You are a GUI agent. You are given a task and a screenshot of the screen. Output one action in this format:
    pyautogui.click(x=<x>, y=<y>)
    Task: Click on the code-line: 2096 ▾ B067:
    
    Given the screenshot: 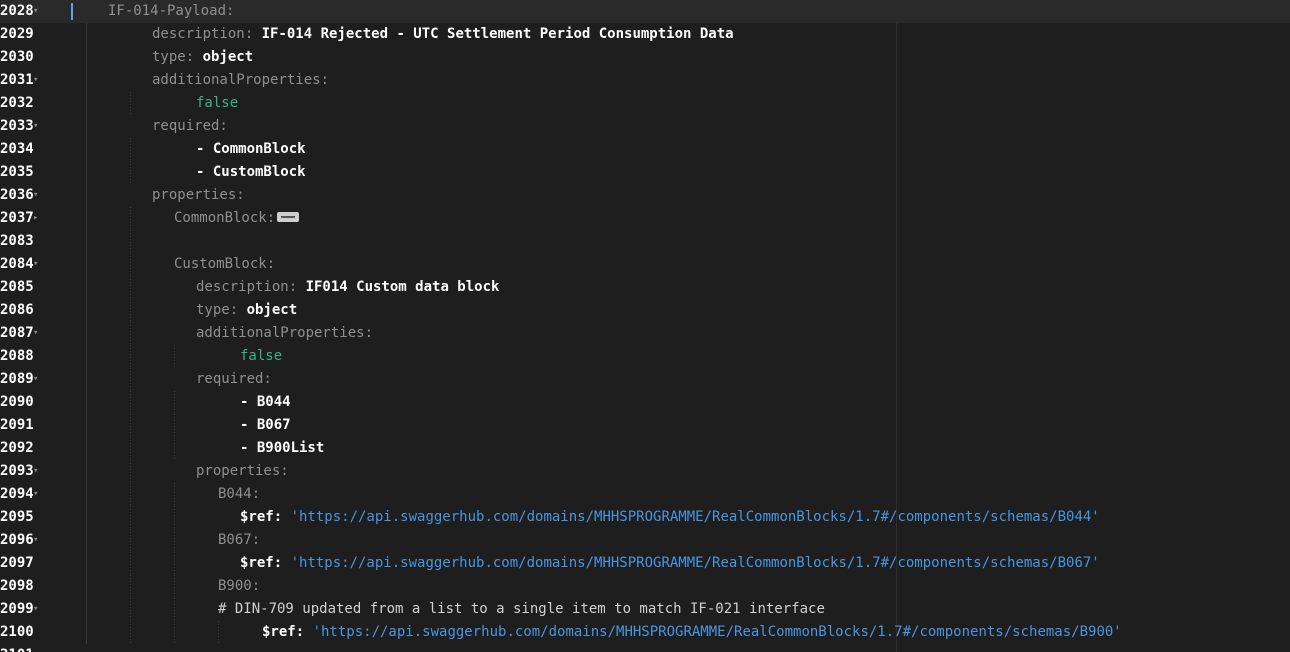 What is the action you would take?
    pyautogui.click(x=645, y=540)
    